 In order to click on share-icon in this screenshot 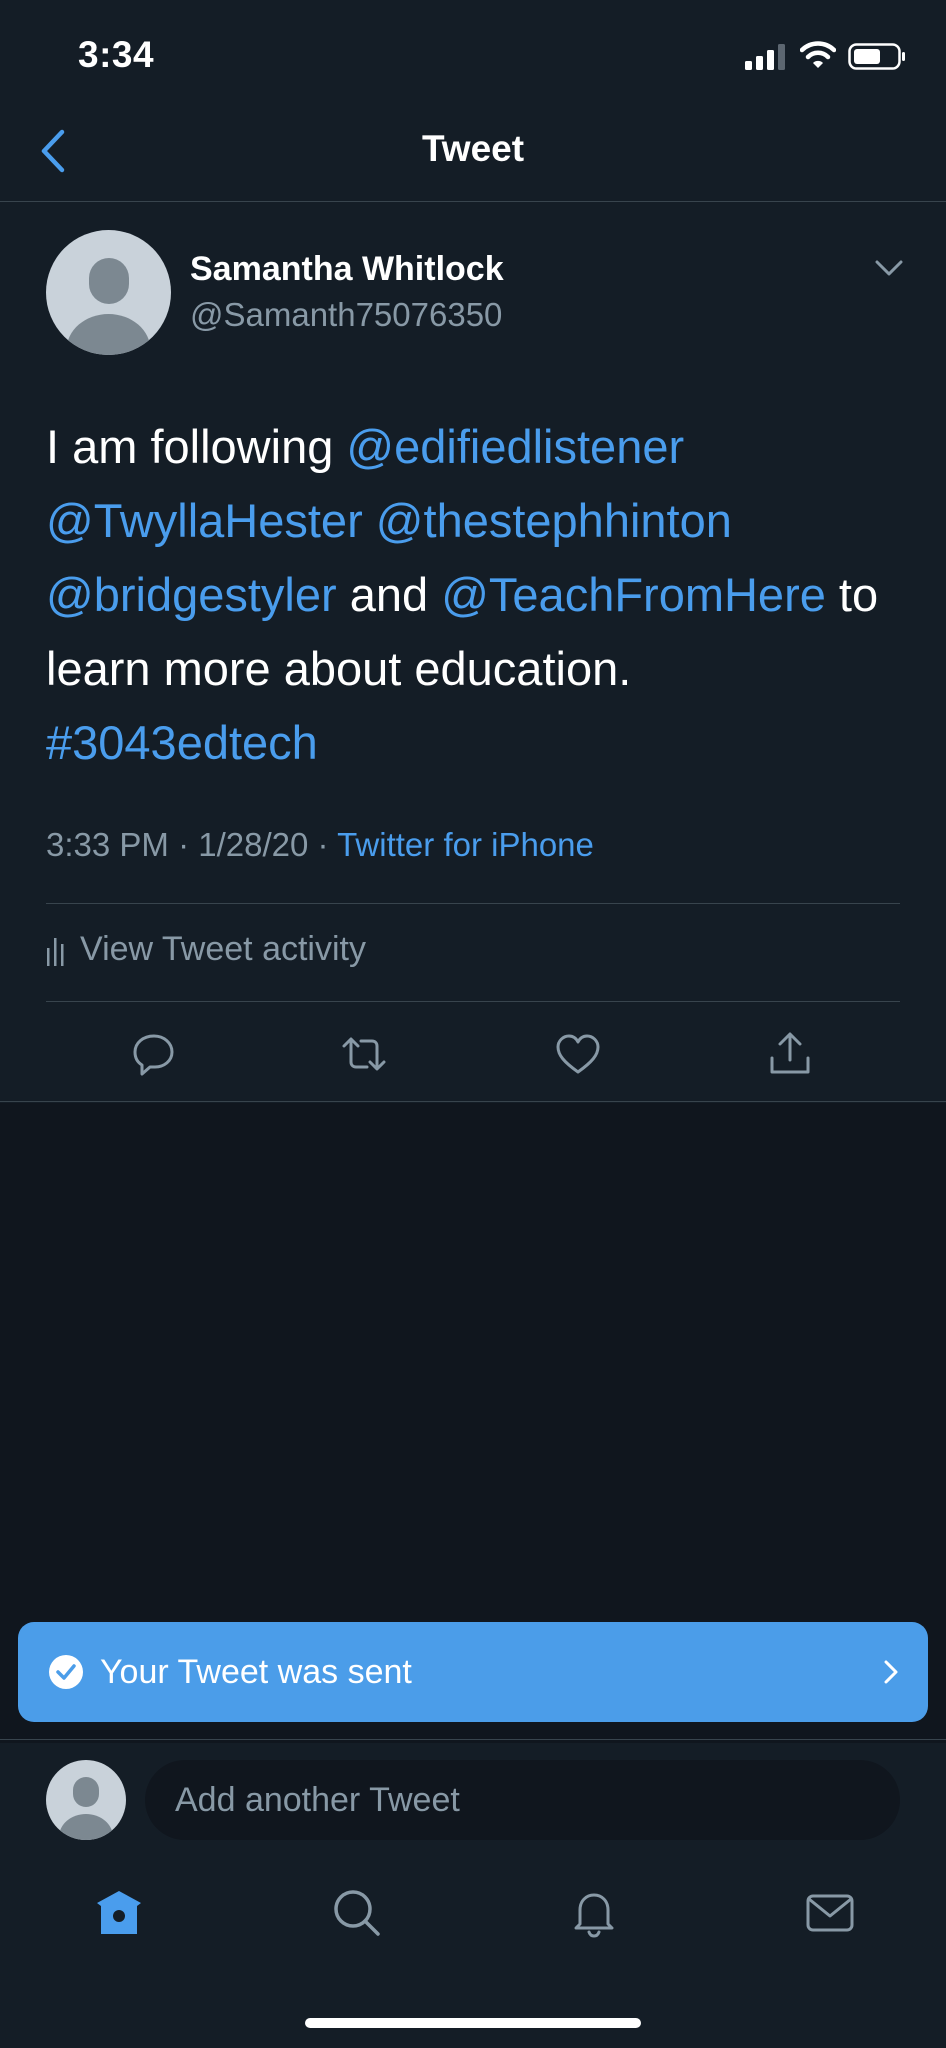, I will do `click(790, 1054)`.